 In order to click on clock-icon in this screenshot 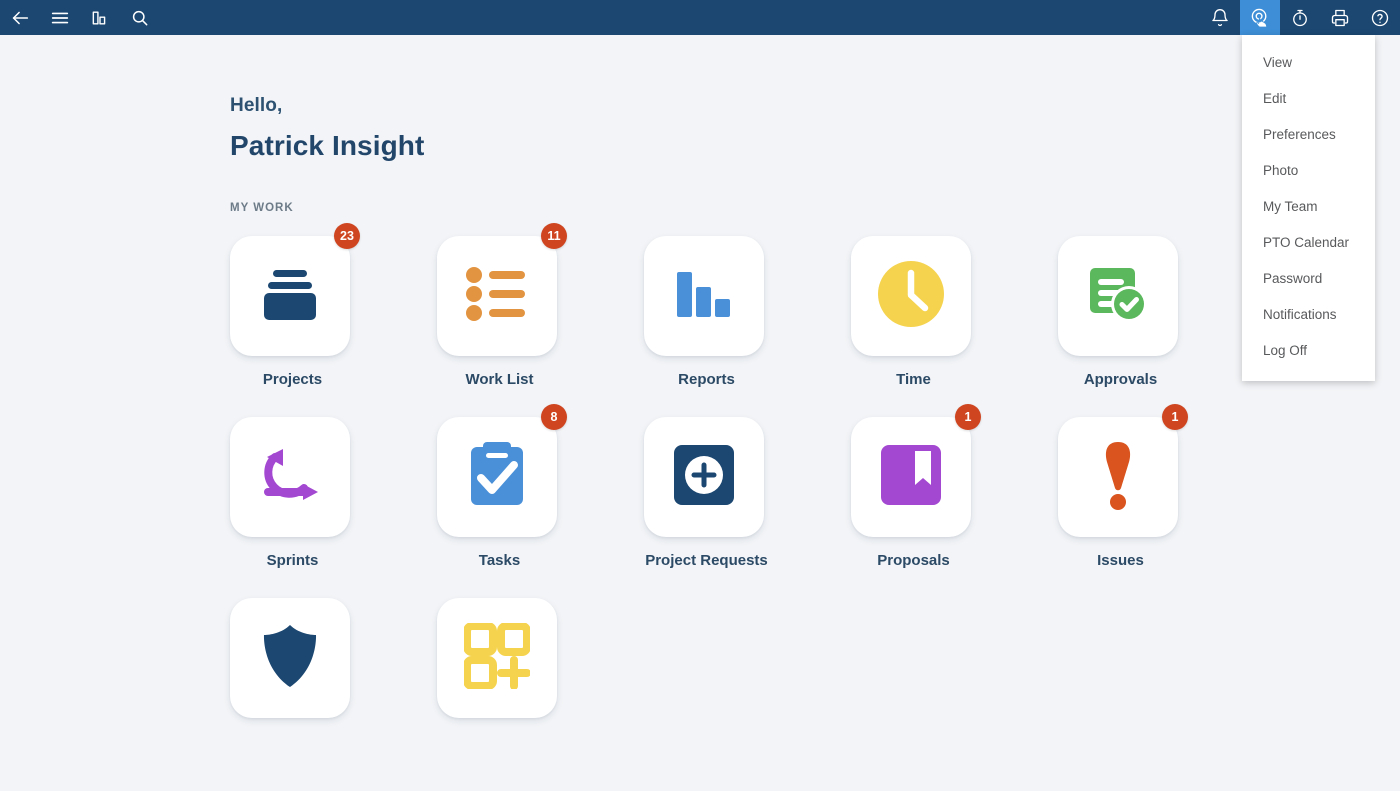, I will do `click(911, 296)`.